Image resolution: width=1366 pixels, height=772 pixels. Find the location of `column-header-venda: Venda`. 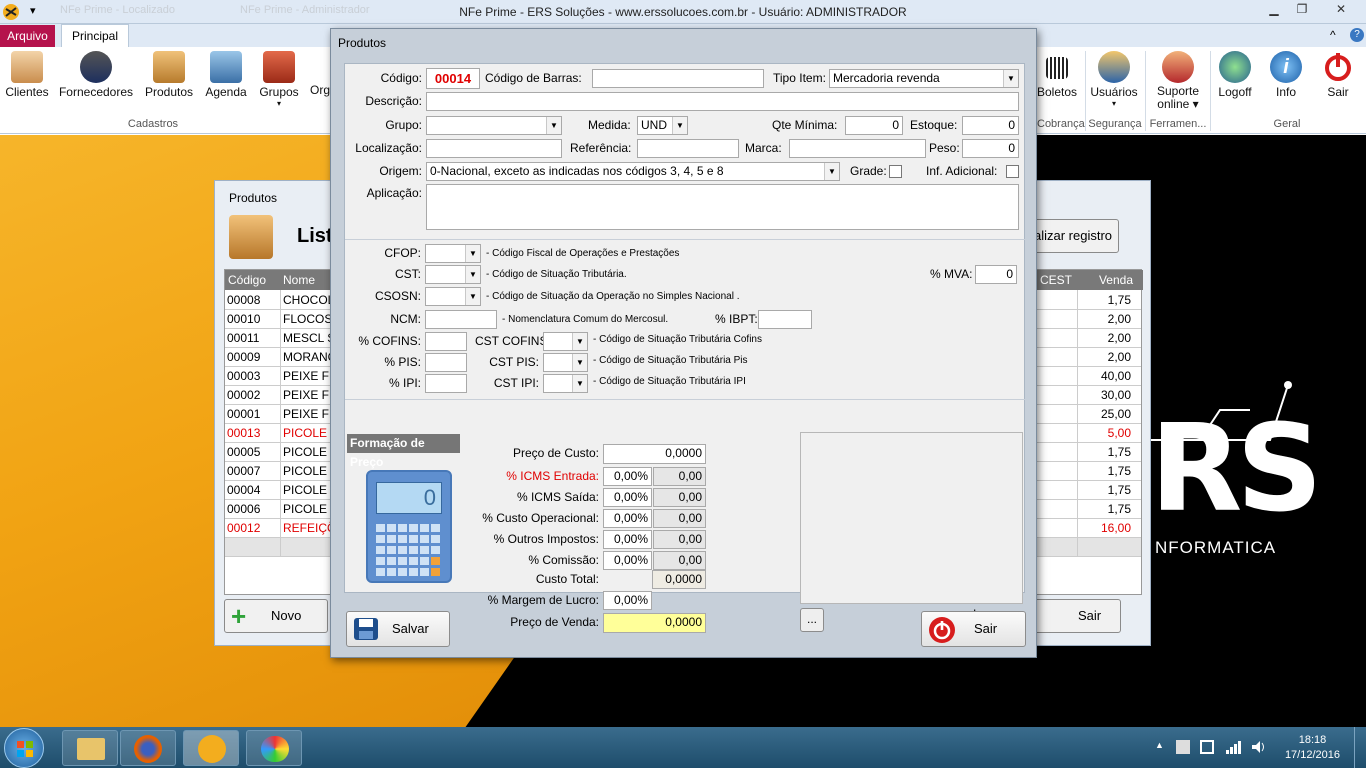

column-header-venda: Venda is located at coordinates (1110, 280).